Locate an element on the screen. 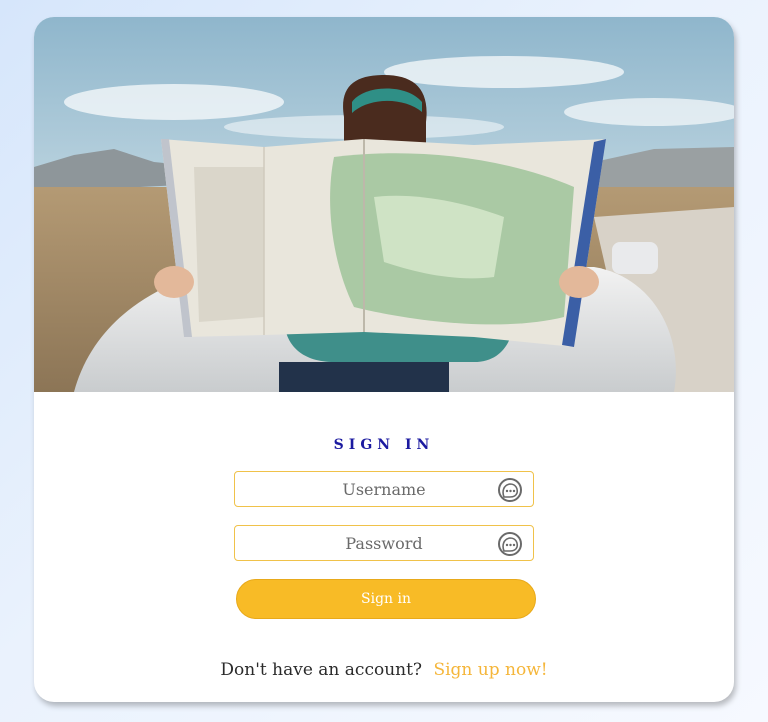  password-field is located at coordinates (384, 543).